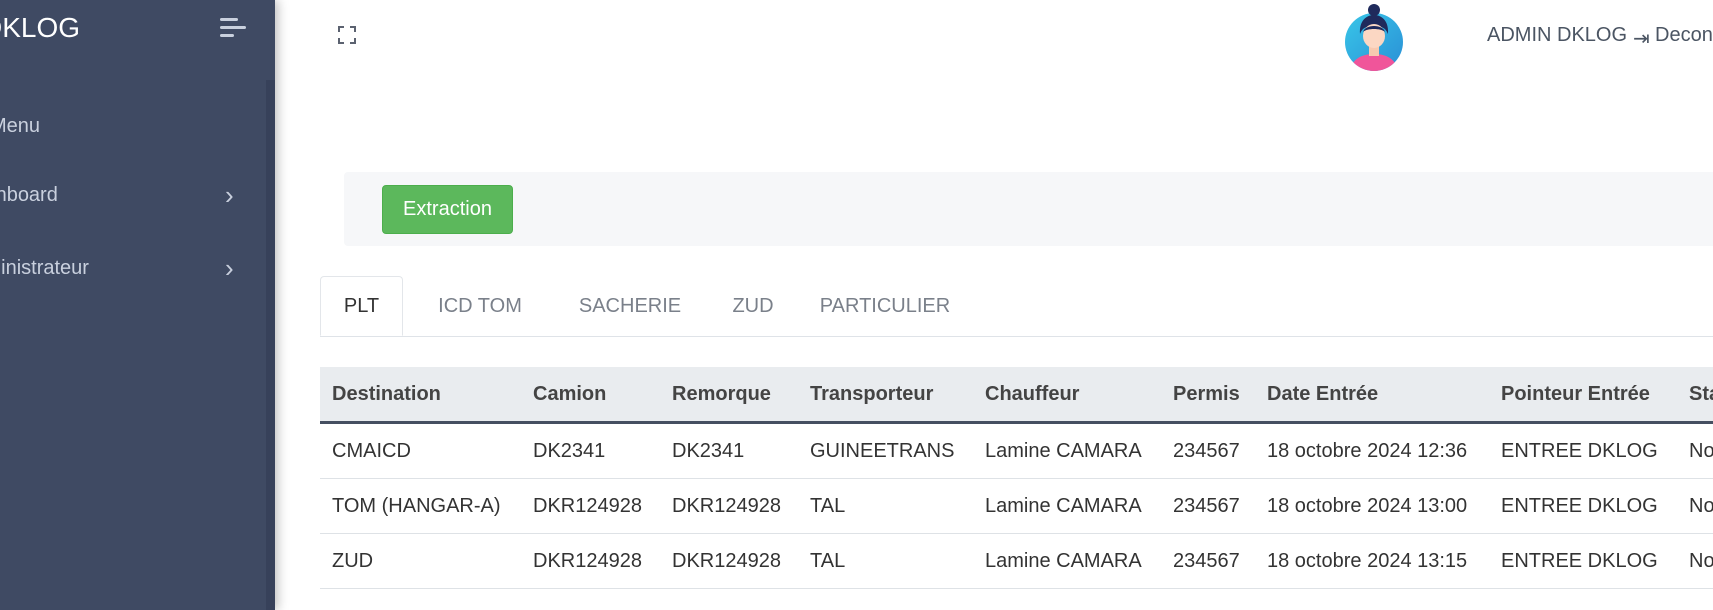  What do you see at coordinates (1208, 395) in the screenshot?
I see `column-header-permis: Permis` at bounding box center [1208, 395].